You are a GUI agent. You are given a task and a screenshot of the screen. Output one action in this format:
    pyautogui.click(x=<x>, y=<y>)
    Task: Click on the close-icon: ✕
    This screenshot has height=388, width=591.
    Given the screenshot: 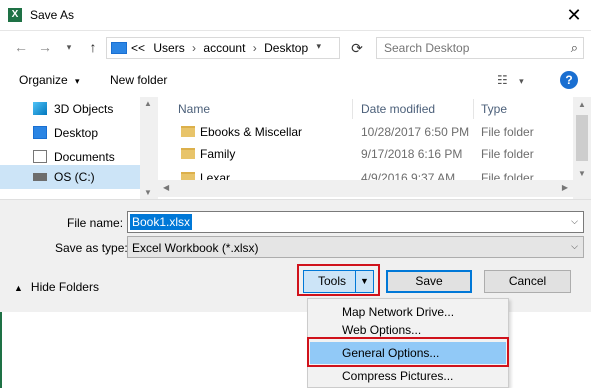 What is the action you would take?
    pyautogui.click(x=574, y=15)
    